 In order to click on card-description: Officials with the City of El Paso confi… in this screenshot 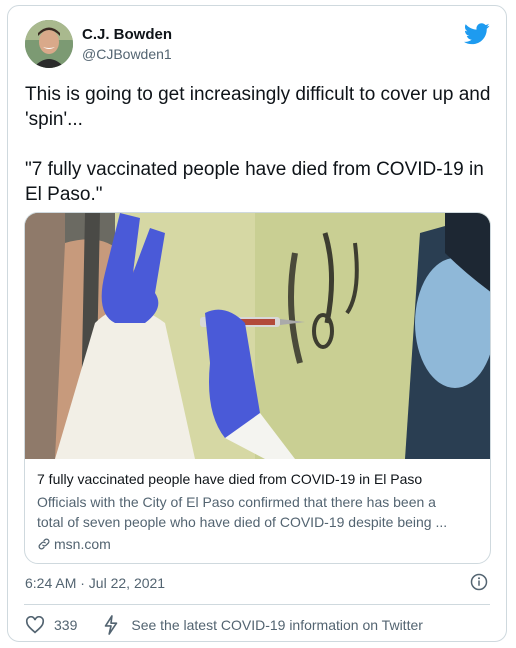, I will do `click(257, 512)`.